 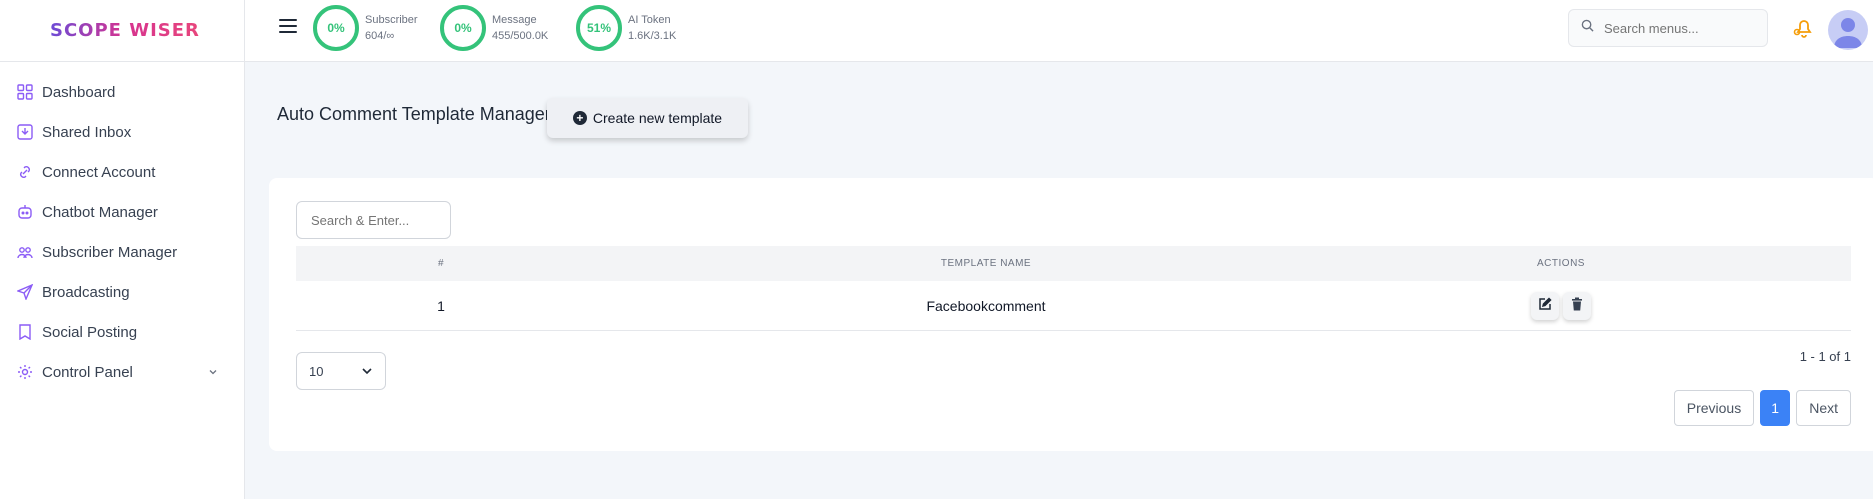 What do you see at coordinates (110, 252) in the screenshot?
I see `sidebar-item-label: Subscriber Manager` at bounding box center [110, 252].